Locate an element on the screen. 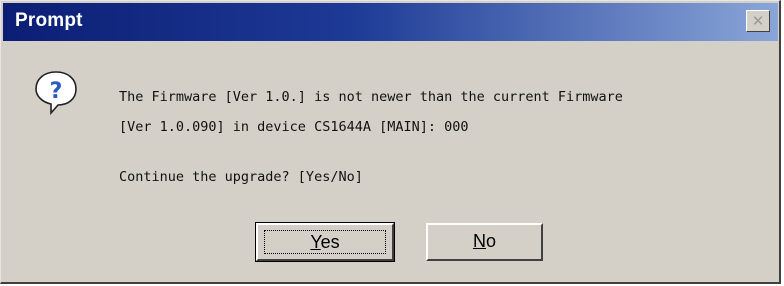  yes-button-accelerator: Y is located at coordinates (315, 242).